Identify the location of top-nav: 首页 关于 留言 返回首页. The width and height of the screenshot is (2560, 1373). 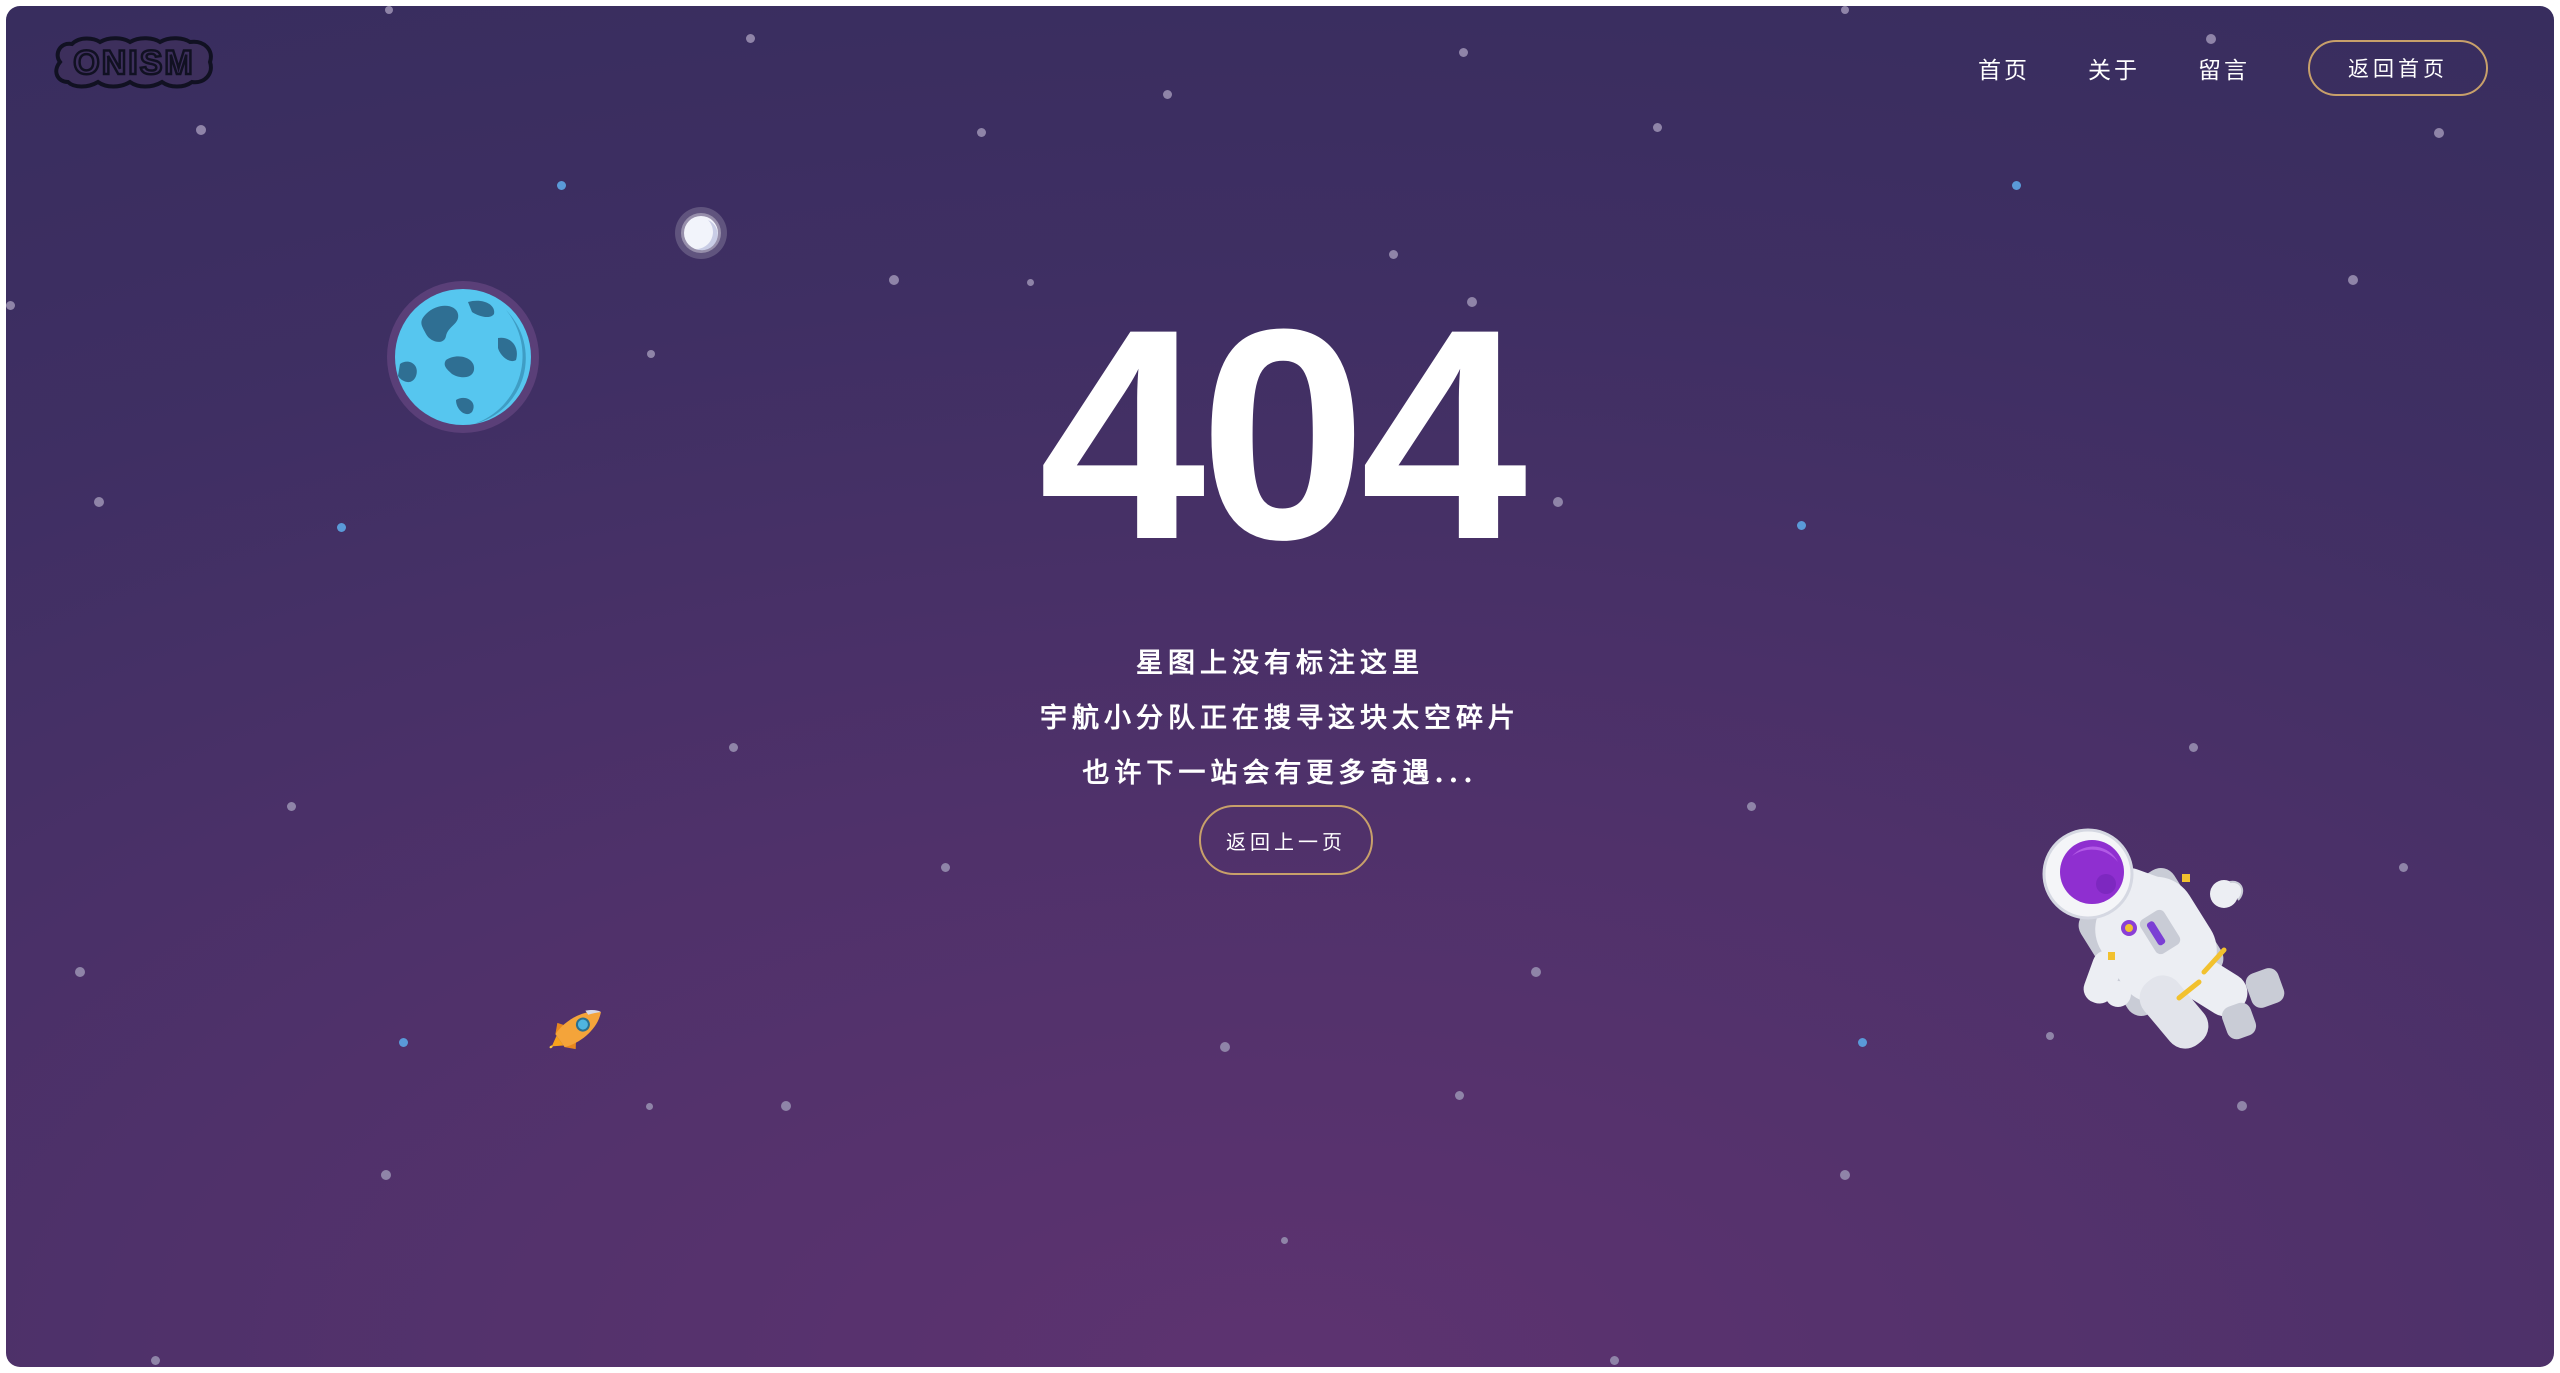
(2233, 68).